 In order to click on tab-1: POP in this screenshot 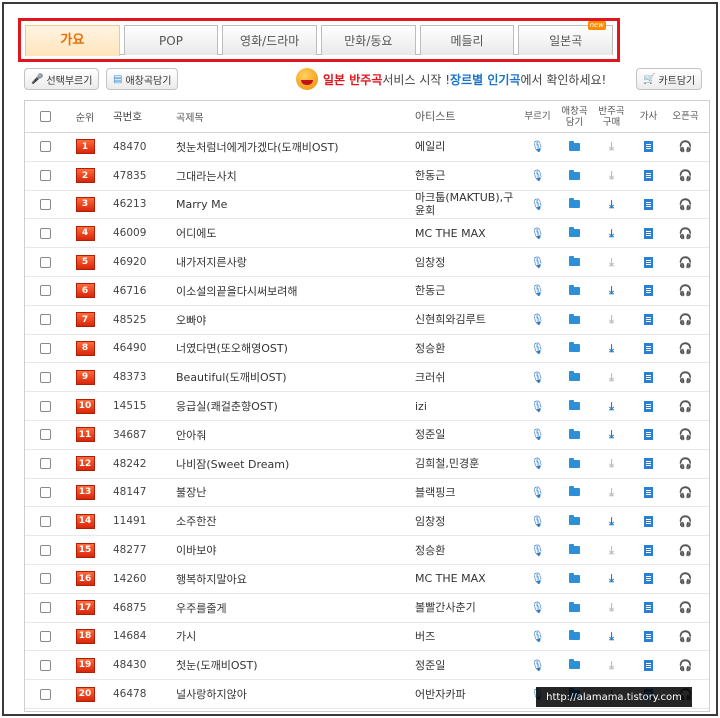, I will do `click(171, 40)`.